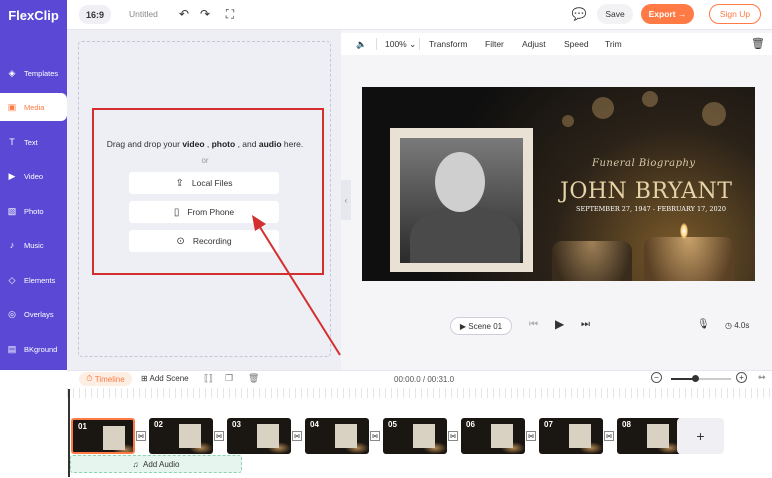 This screenshot has height=478, width=772. Describe the element at coordinates (424, 379) in the screenshot. I see `timeline-time: 00:00.0 / 00:31.0` at that location.